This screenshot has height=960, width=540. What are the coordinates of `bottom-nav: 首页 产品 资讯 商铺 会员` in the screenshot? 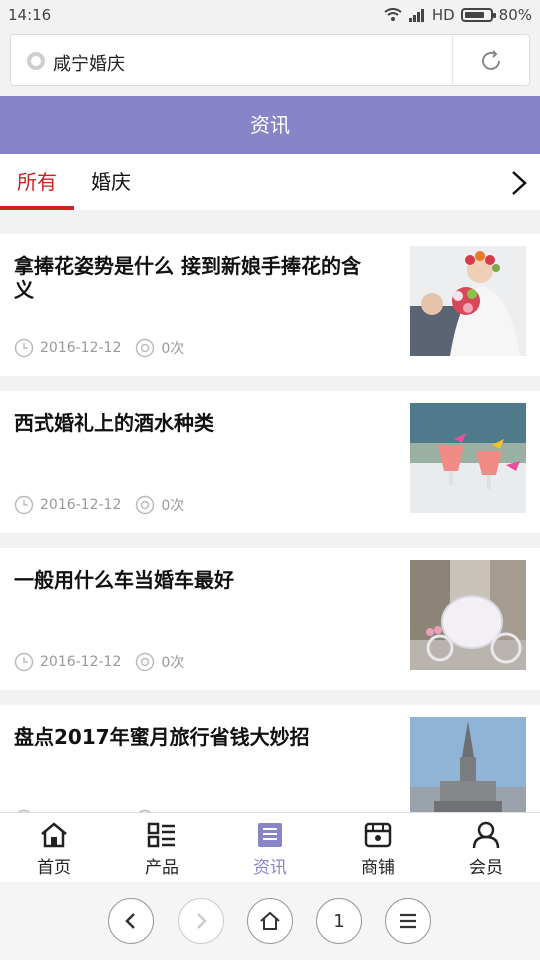 It's located at (270, 847).